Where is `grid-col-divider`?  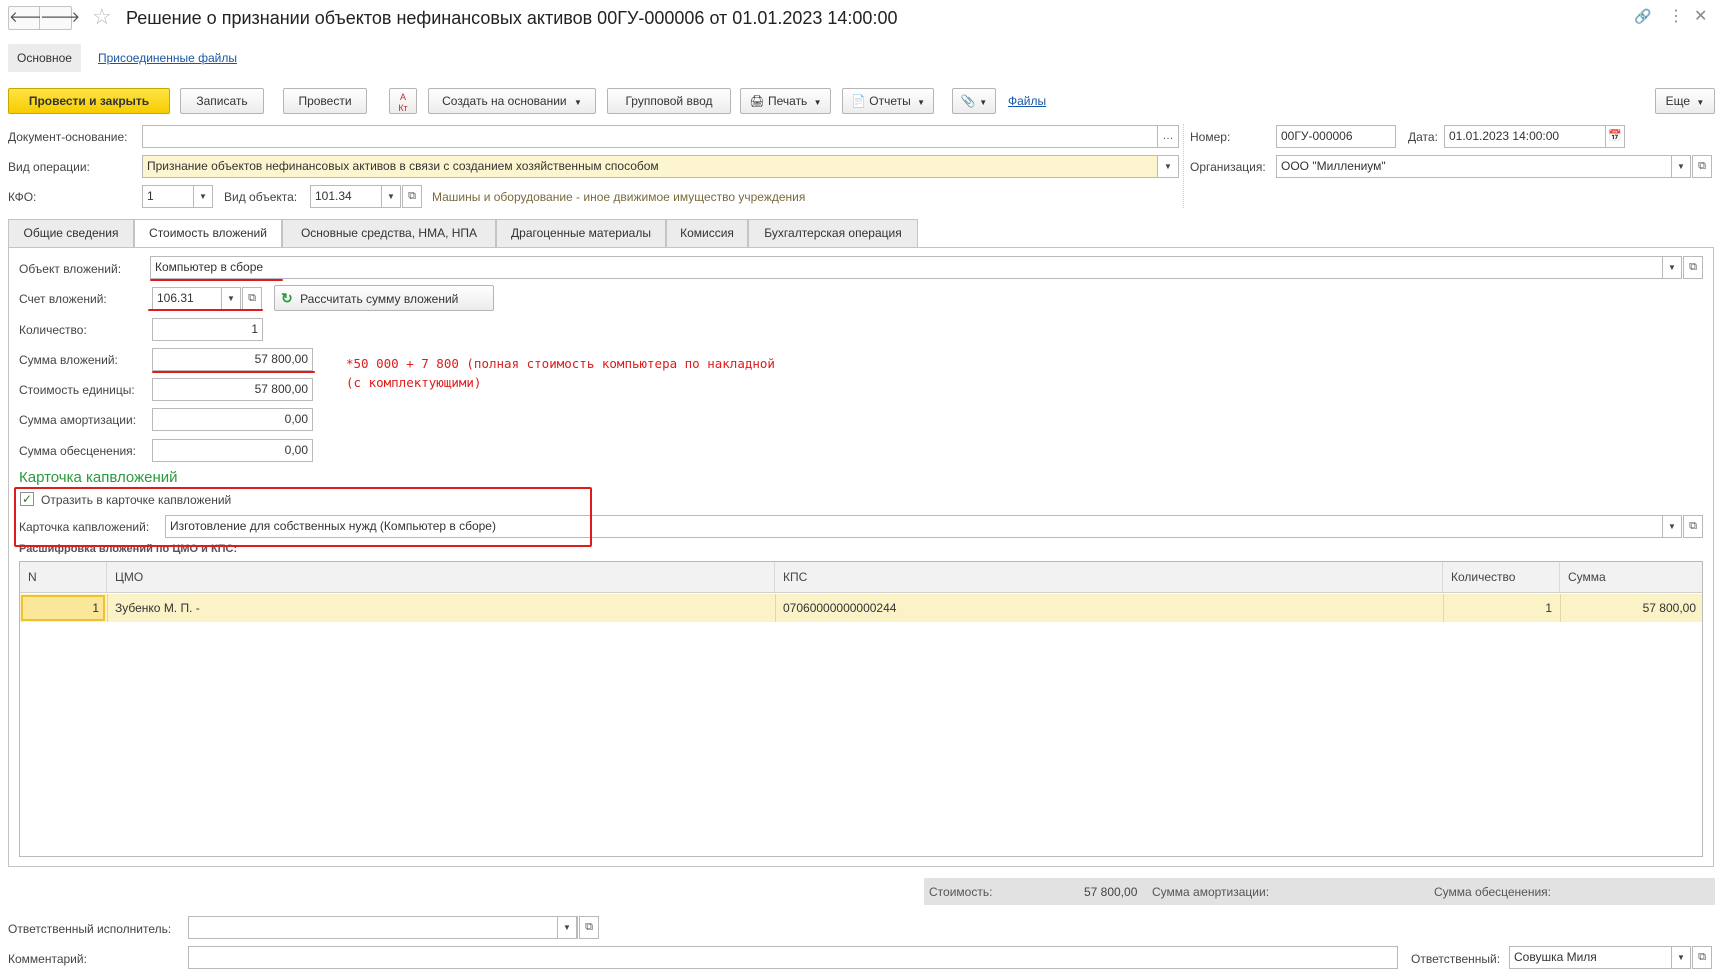 grid-col-divider is located at coordinates (1443, 608).